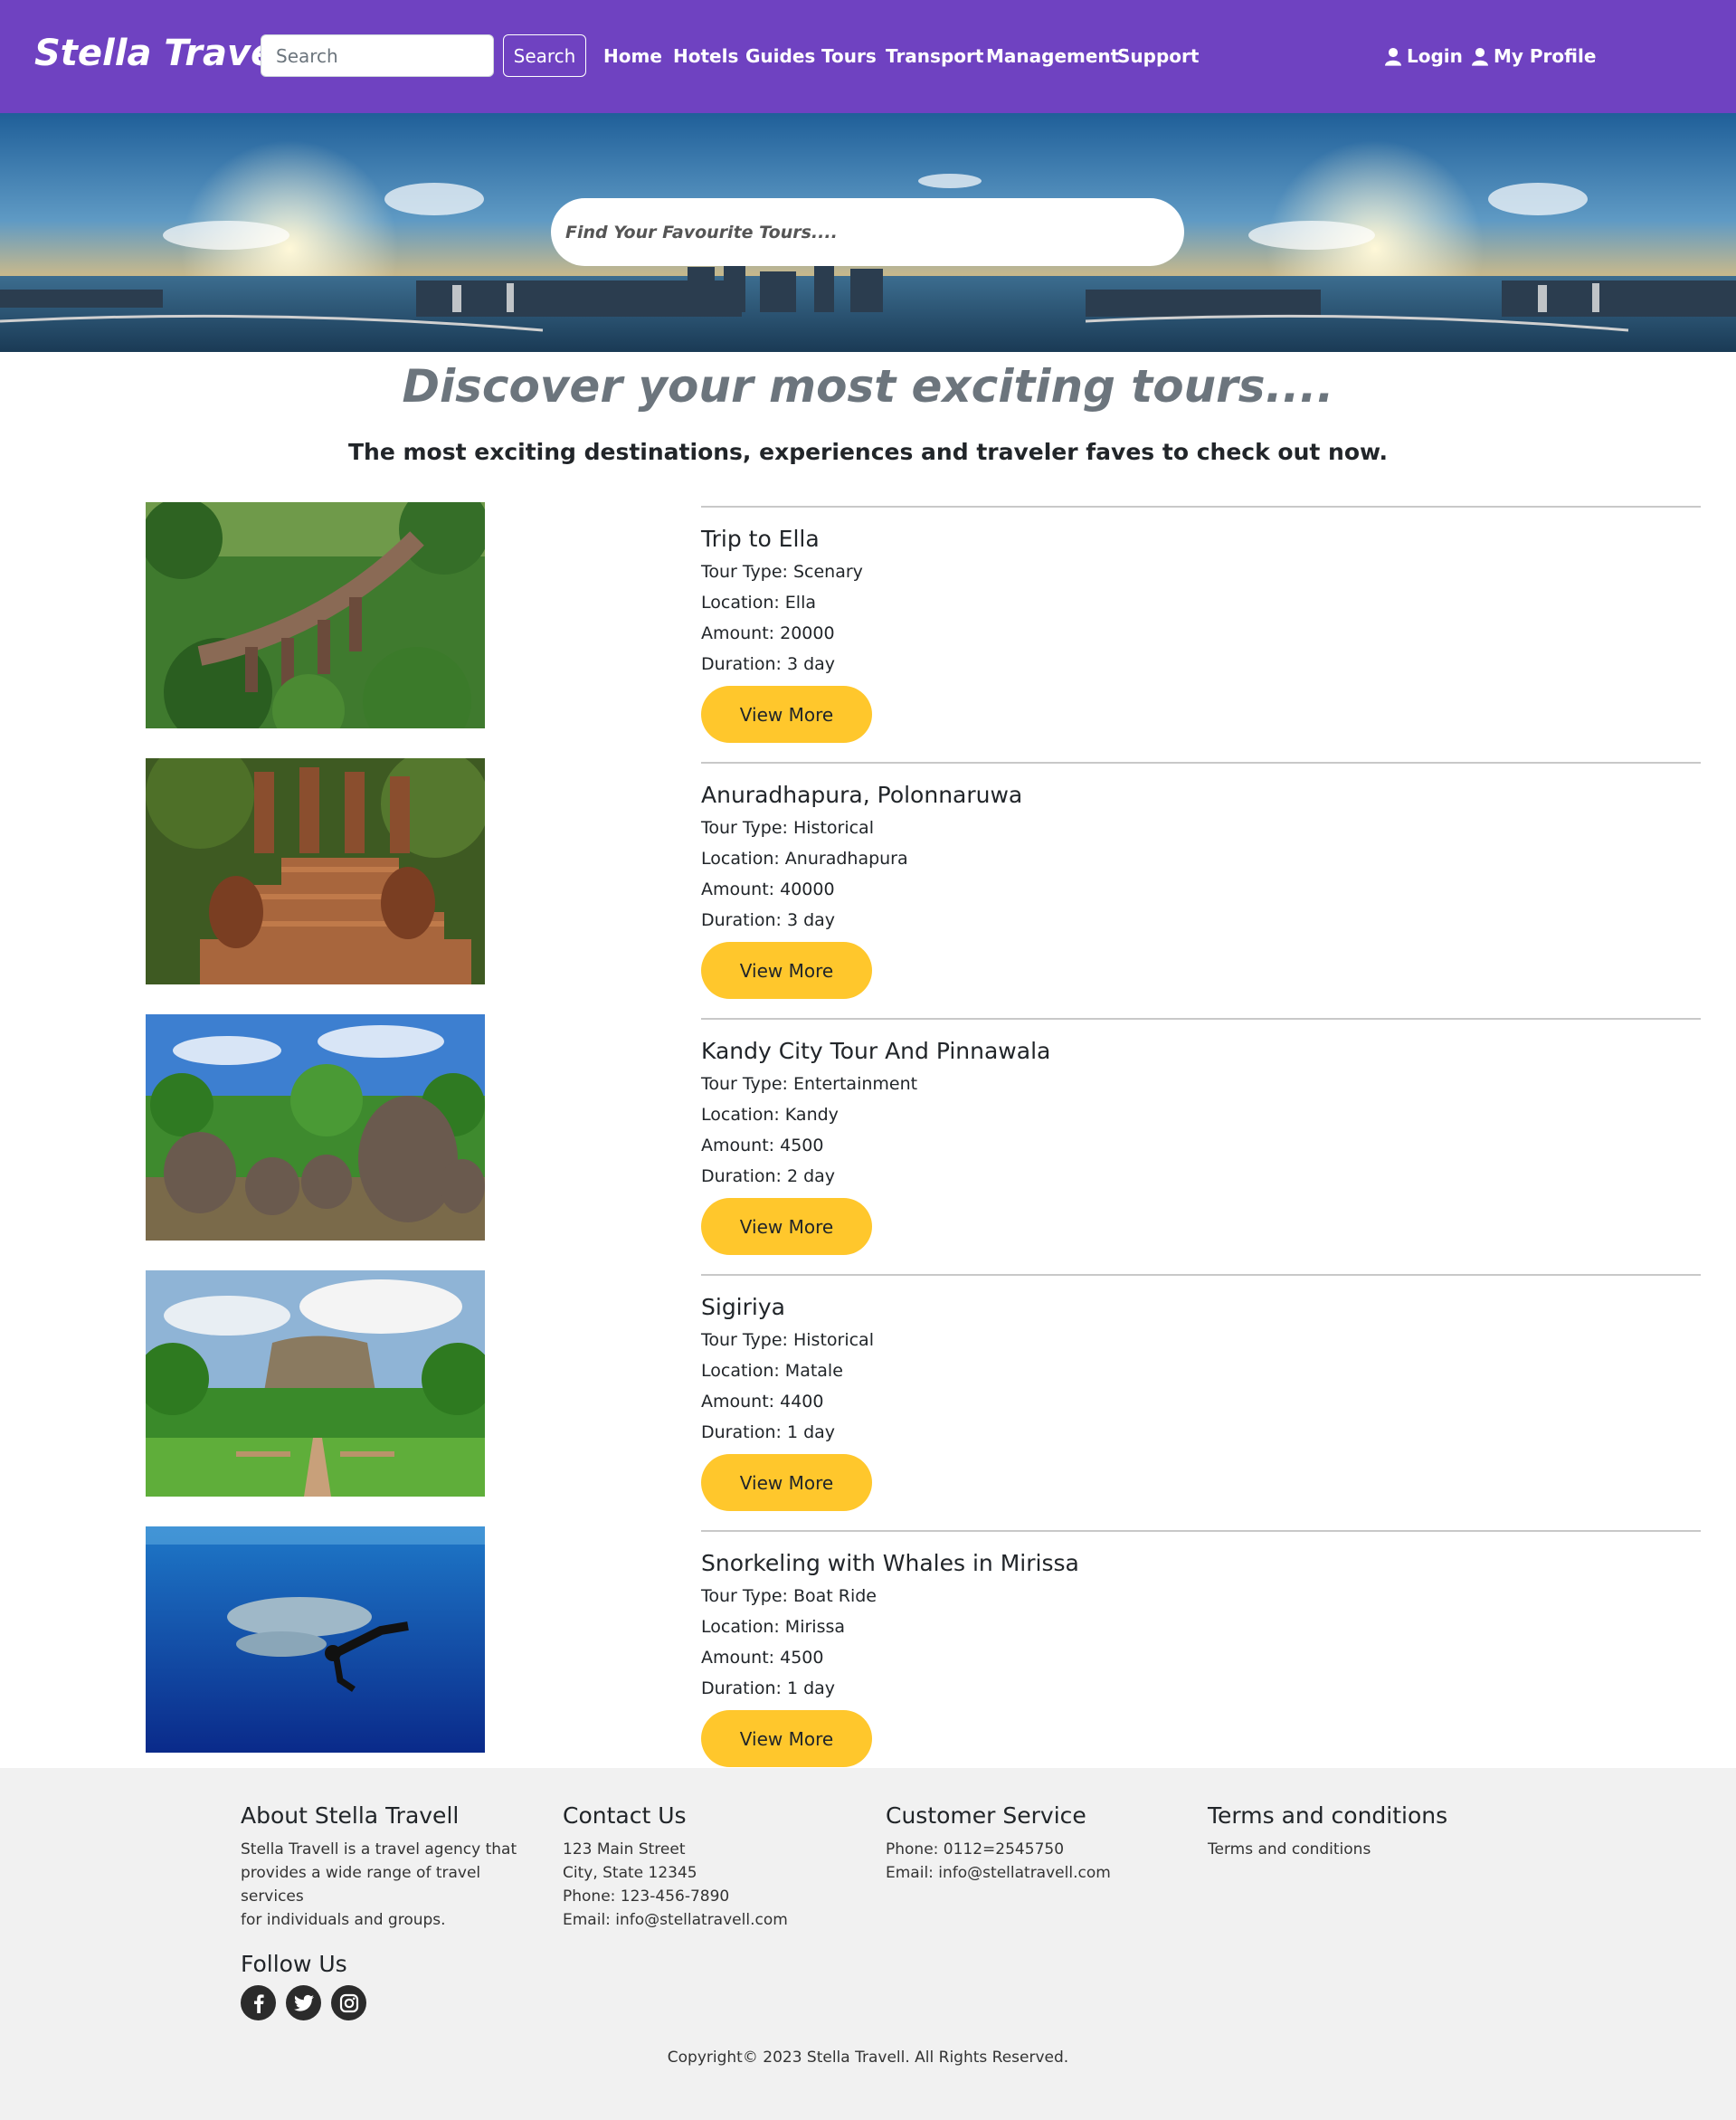 This screenshot has width=1736, height=2120. I want to click on tour-amount: Amount: 4400, so click(762, 1402).